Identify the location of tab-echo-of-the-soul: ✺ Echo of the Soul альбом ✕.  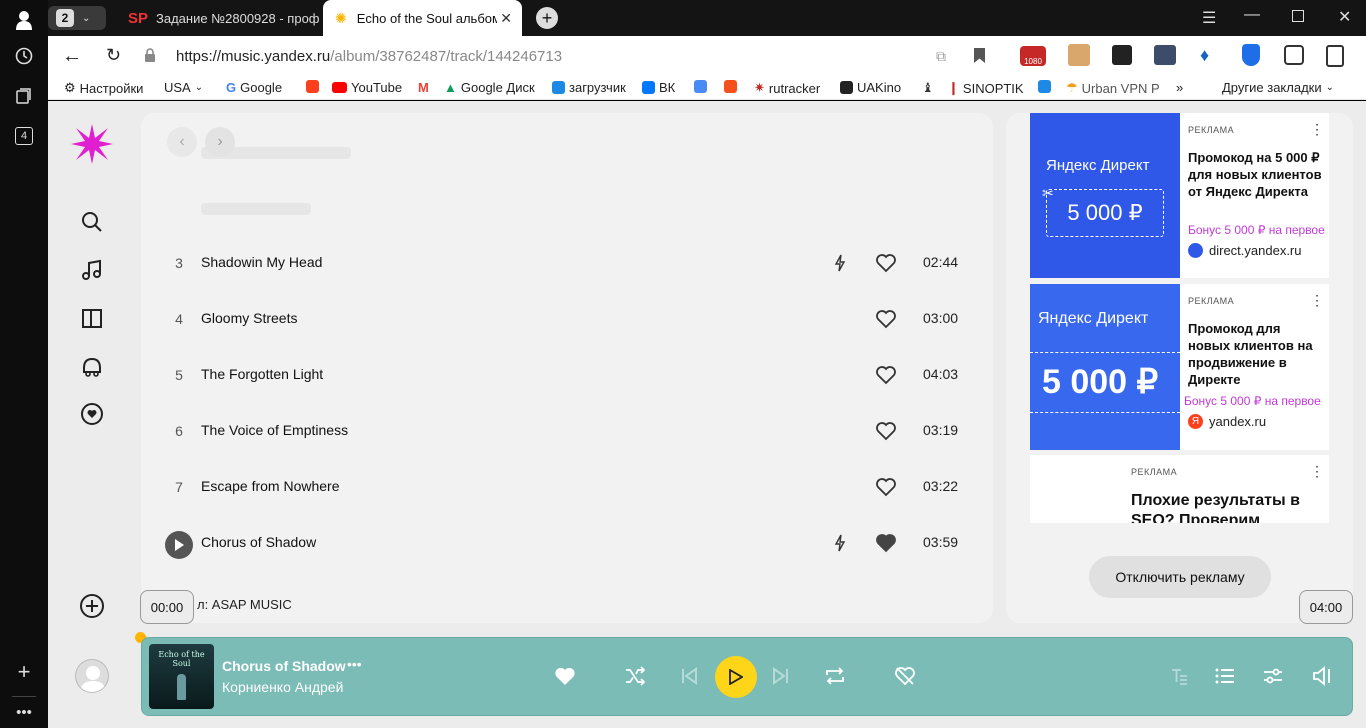
(422, 18).